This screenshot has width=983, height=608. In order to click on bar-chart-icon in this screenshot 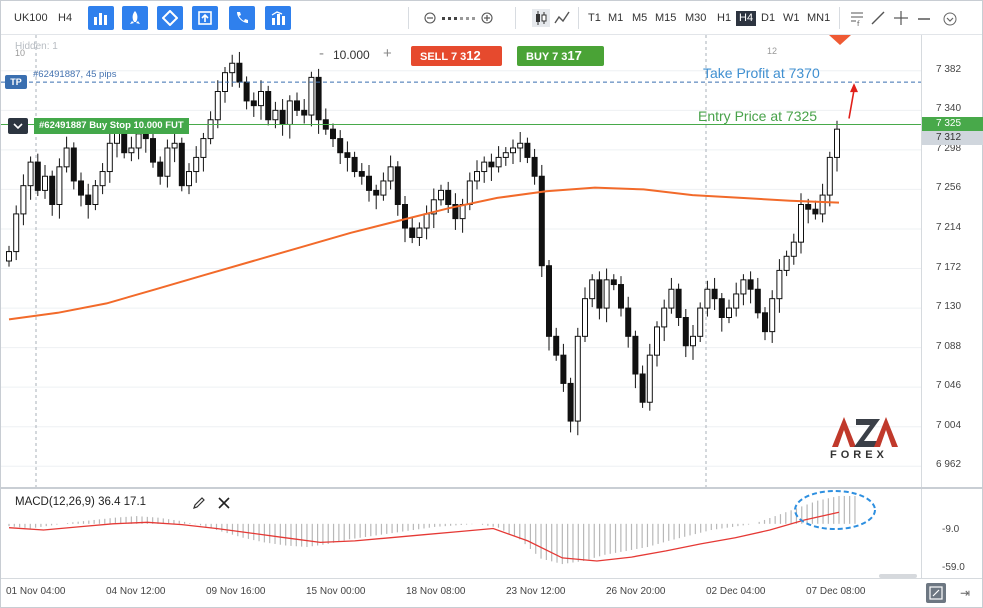, I will do `click(100, 19)`.